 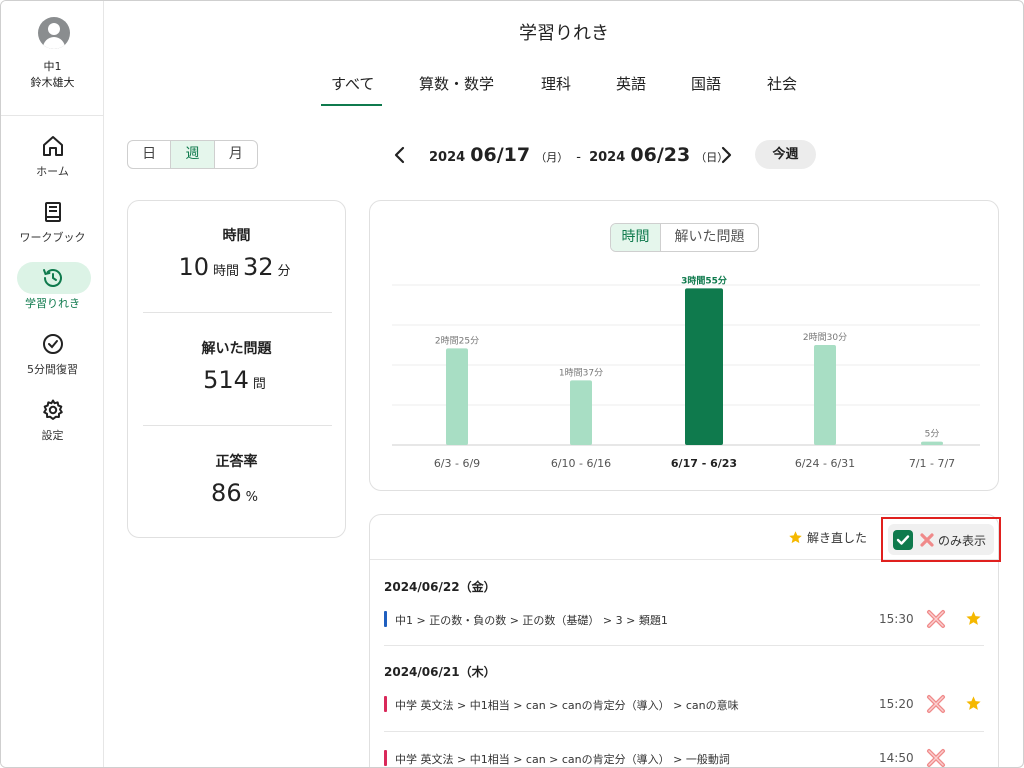 What do you see at coordinates (607, 157) in the screenshot?
I see `end-year: 2024` at bounding box center [607, 157].